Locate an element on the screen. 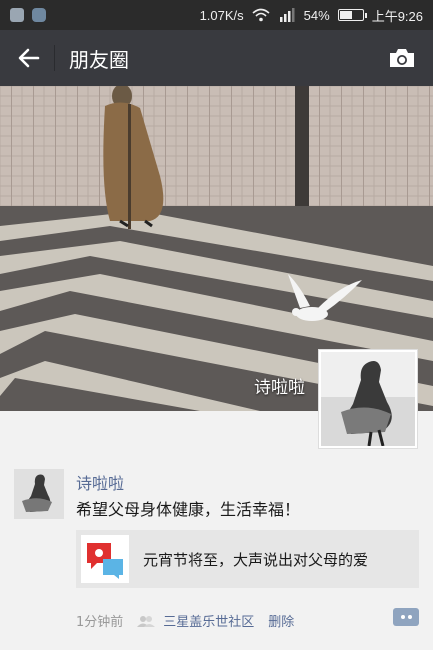 The width and height of the screenshot is (433, 650). clock: 上午9:26 is located at coordinates (397, 16).